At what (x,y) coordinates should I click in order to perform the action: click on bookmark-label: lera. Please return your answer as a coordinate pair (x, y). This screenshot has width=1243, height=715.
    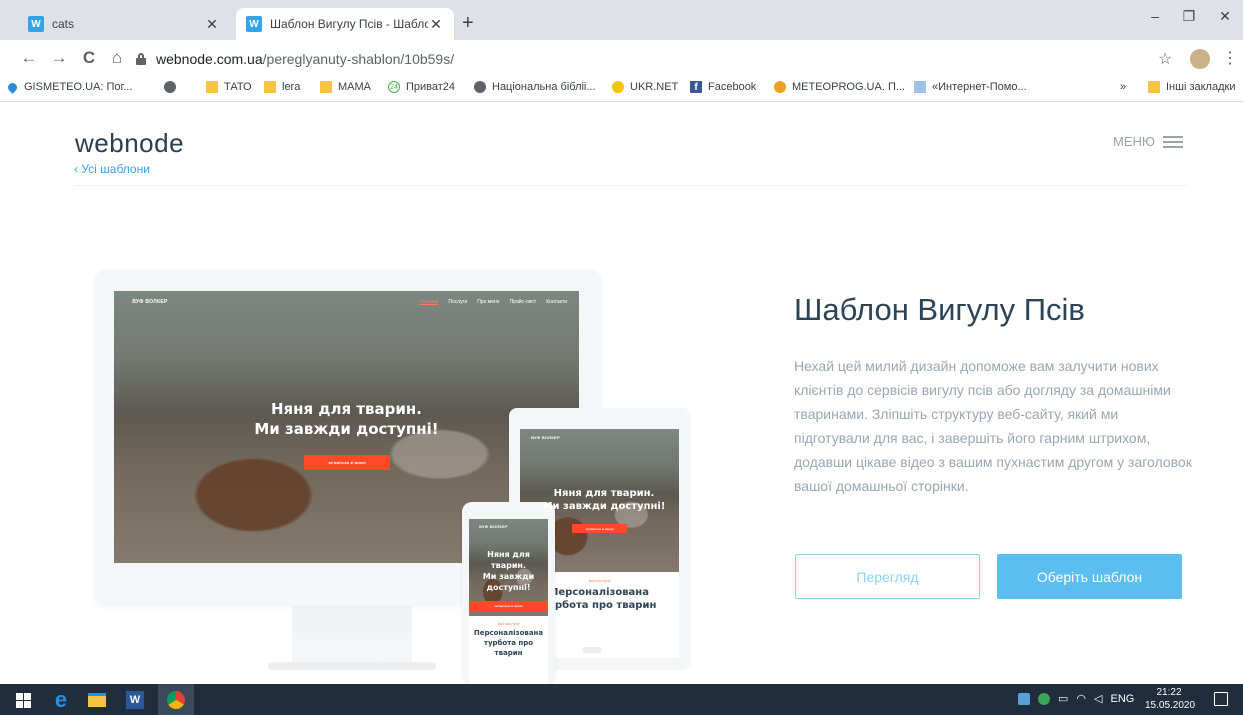
    Looking at the image, I should click on (291, 87).